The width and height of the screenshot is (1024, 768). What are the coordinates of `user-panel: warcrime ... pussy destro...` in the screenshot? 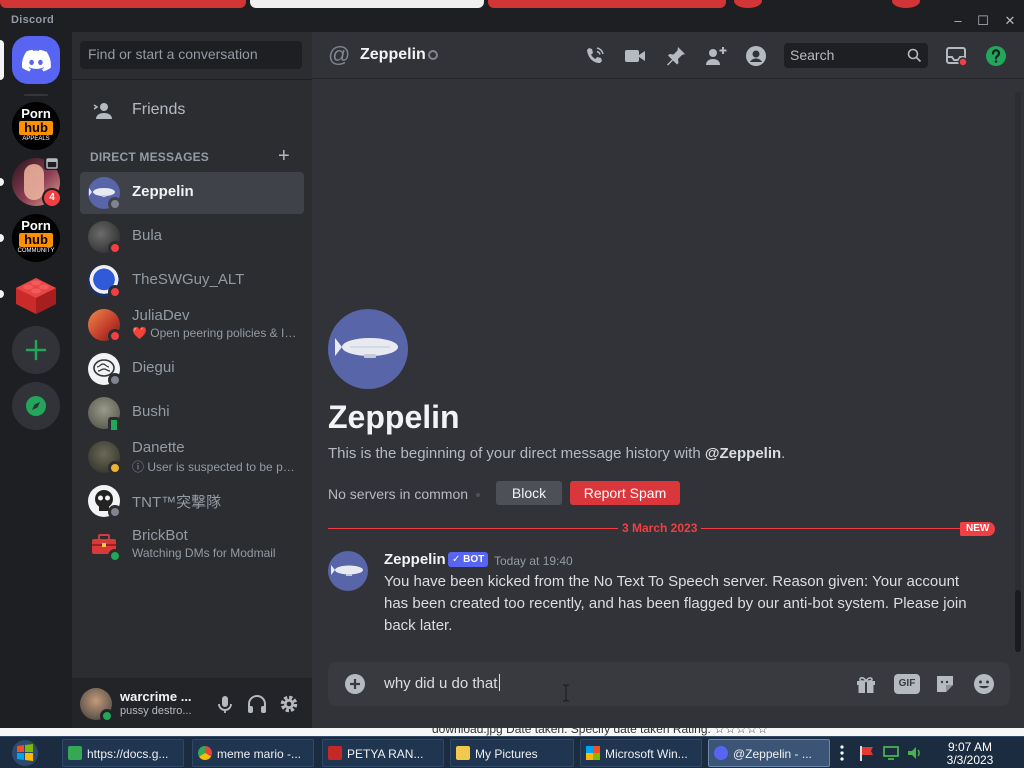 It's located at (192, 704).